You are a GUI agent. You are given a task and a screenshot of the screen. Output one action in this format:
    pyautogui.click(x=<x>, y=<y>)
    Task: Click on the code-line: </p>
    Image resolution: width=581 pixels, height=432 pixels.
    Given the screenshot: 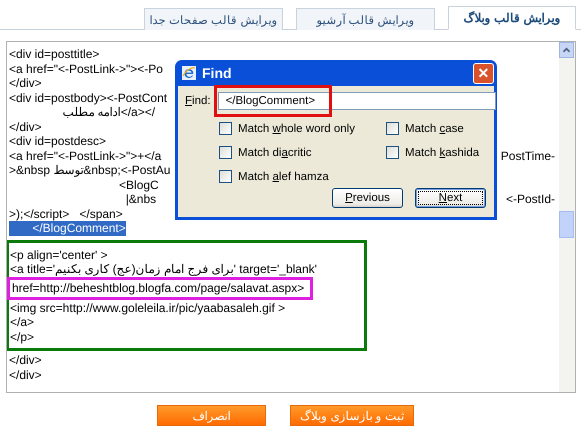 What is the action you would take?
    pyautogui.click(x=22, y=337)
    